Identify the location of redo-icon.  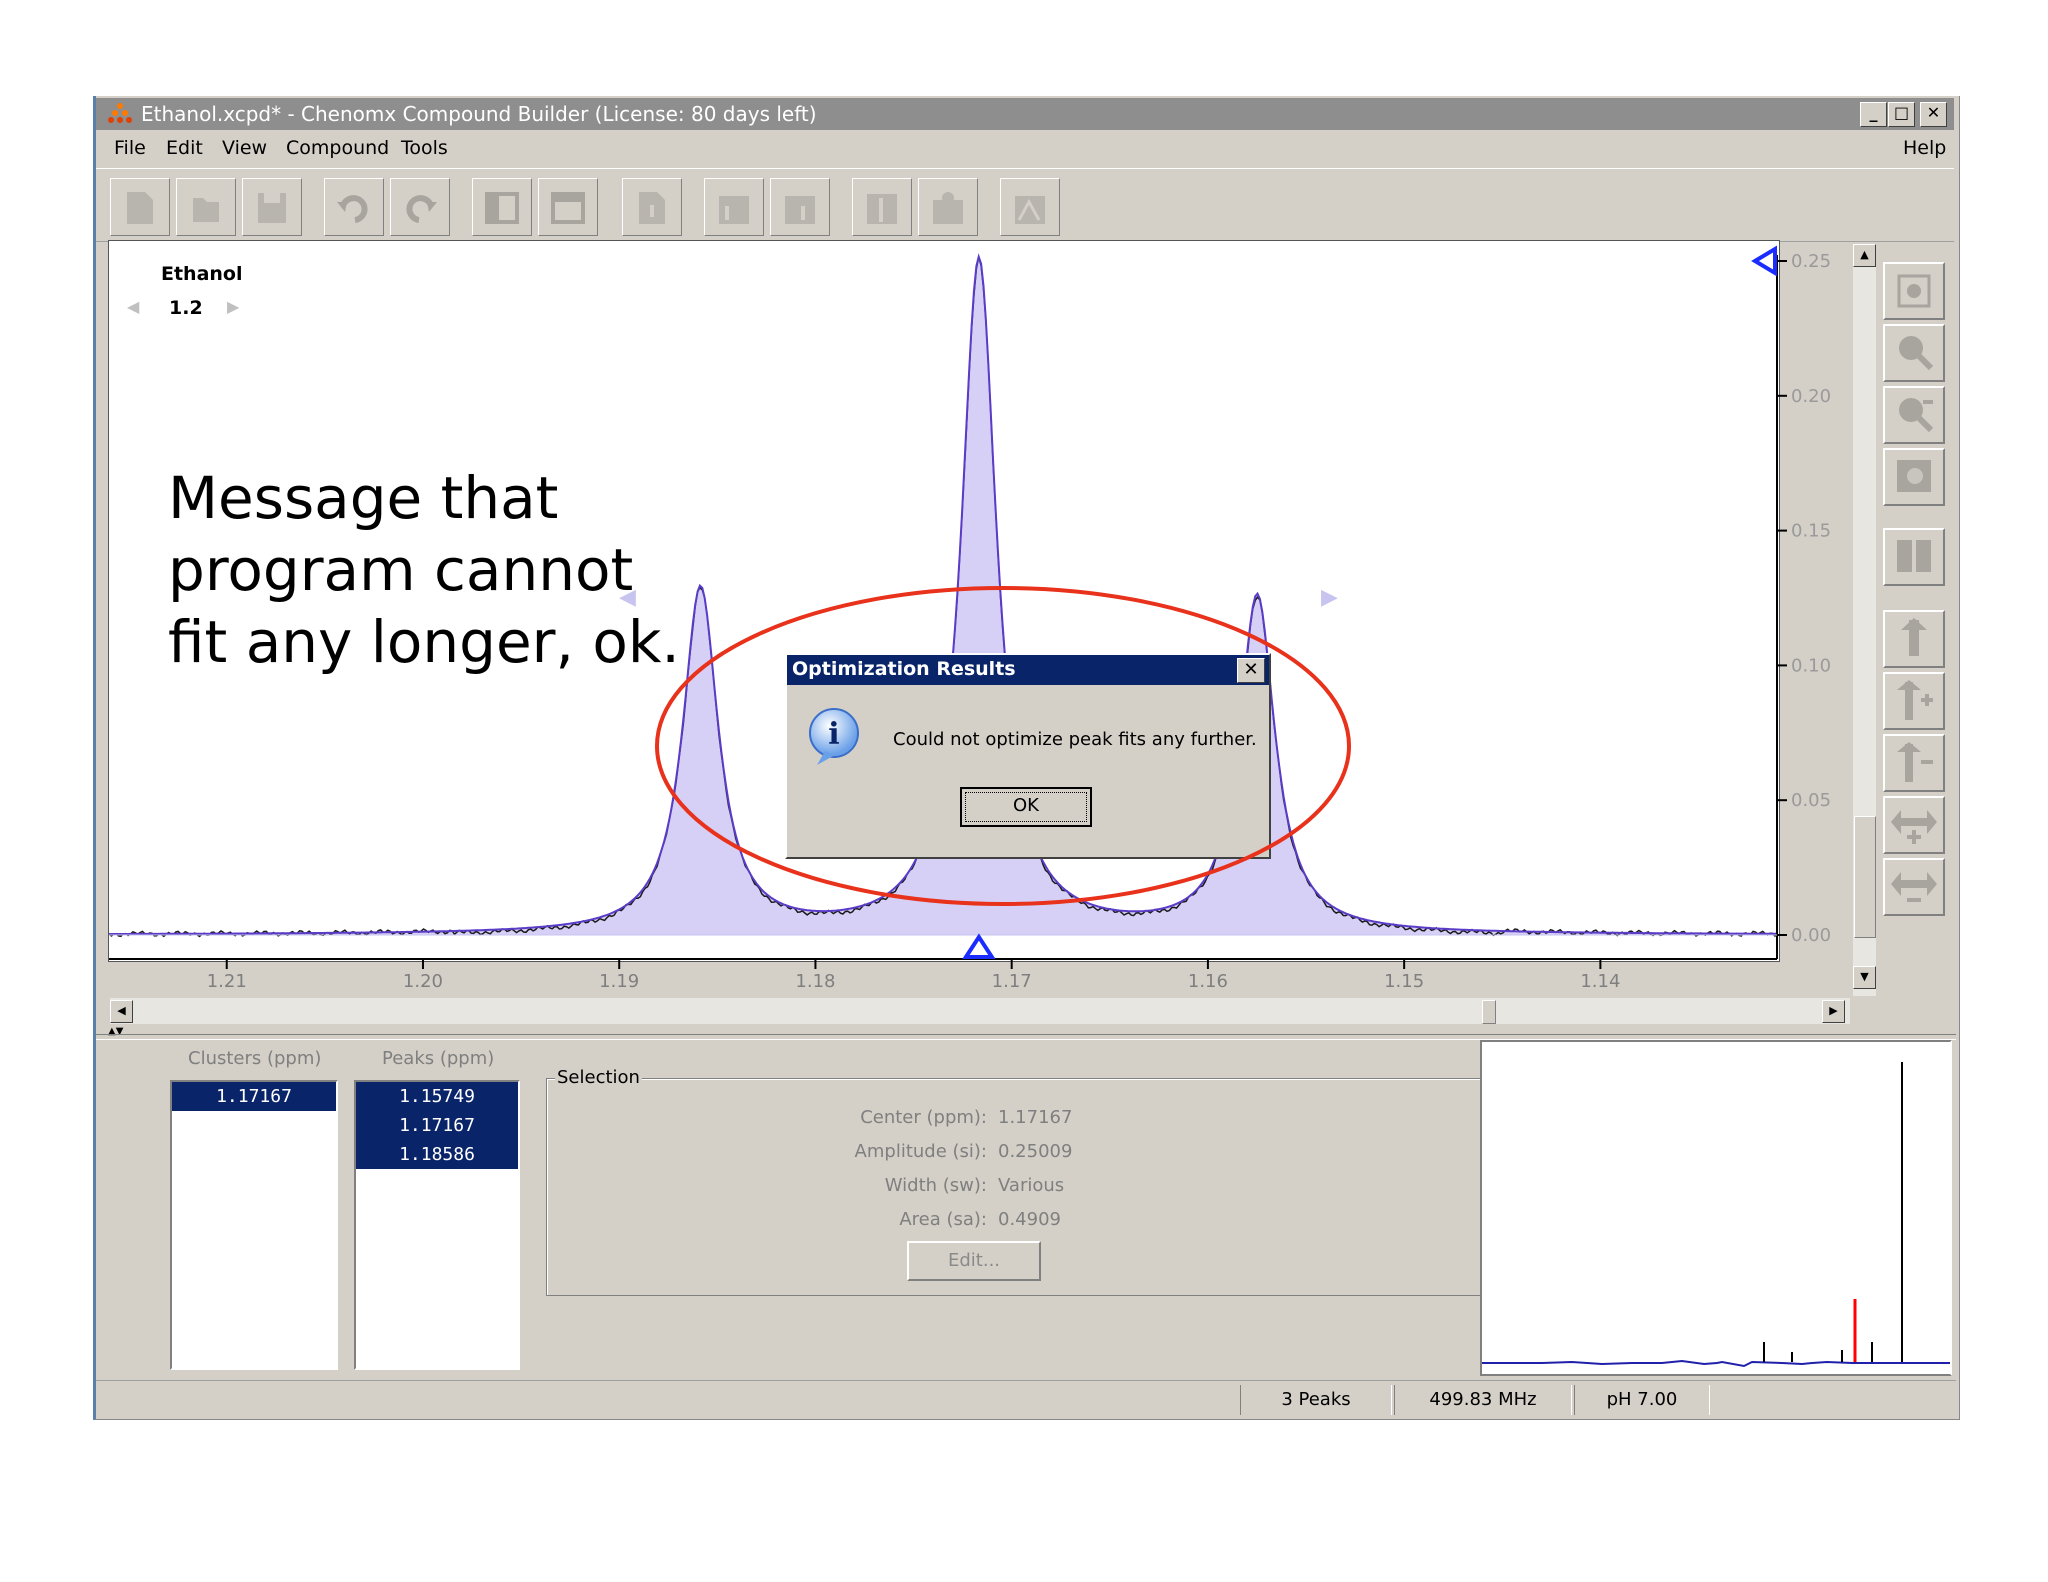
(421, 209).